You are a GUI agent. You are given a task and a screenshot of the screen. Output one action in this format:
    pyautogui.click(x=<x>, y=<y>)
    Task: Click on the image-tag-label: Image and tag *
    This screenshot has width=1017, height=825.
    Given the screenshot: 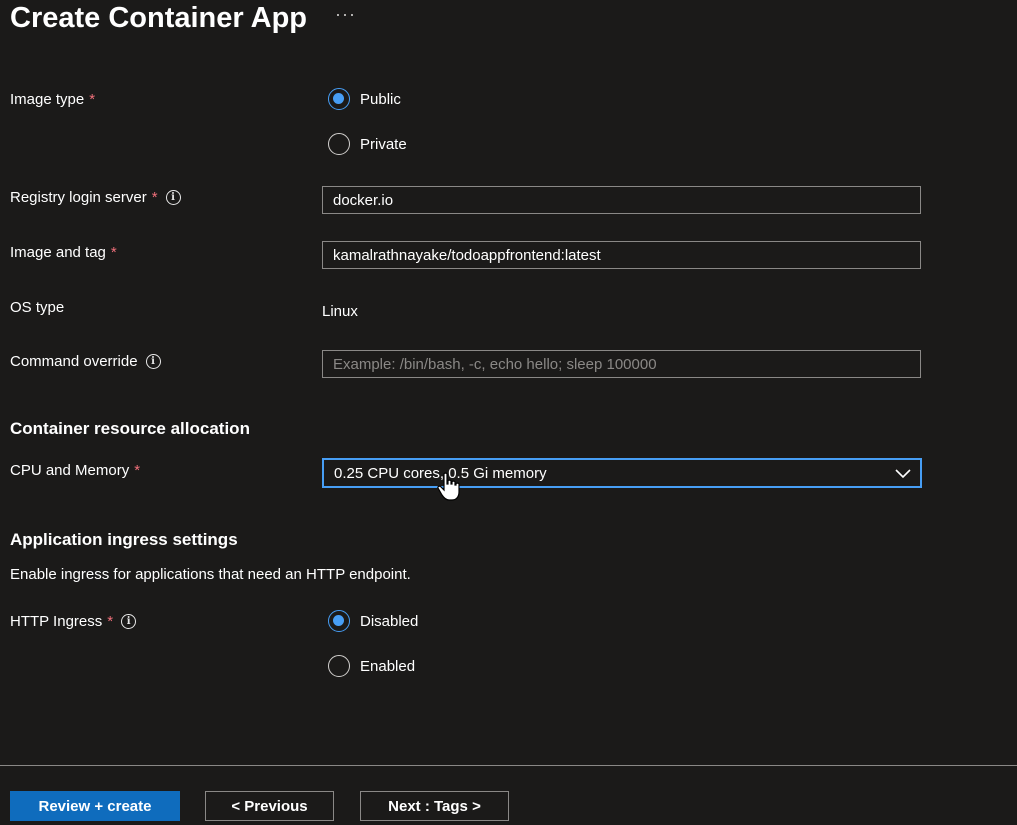 What is the action you would take?
    pyautogui.click(x=63, y=252)
    